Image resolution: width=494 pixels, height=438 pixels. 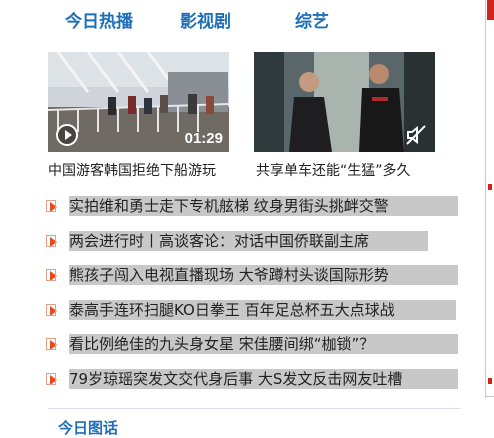 I want to click on video-thumbnail-1: 01:29, so click(x=138, y=102).